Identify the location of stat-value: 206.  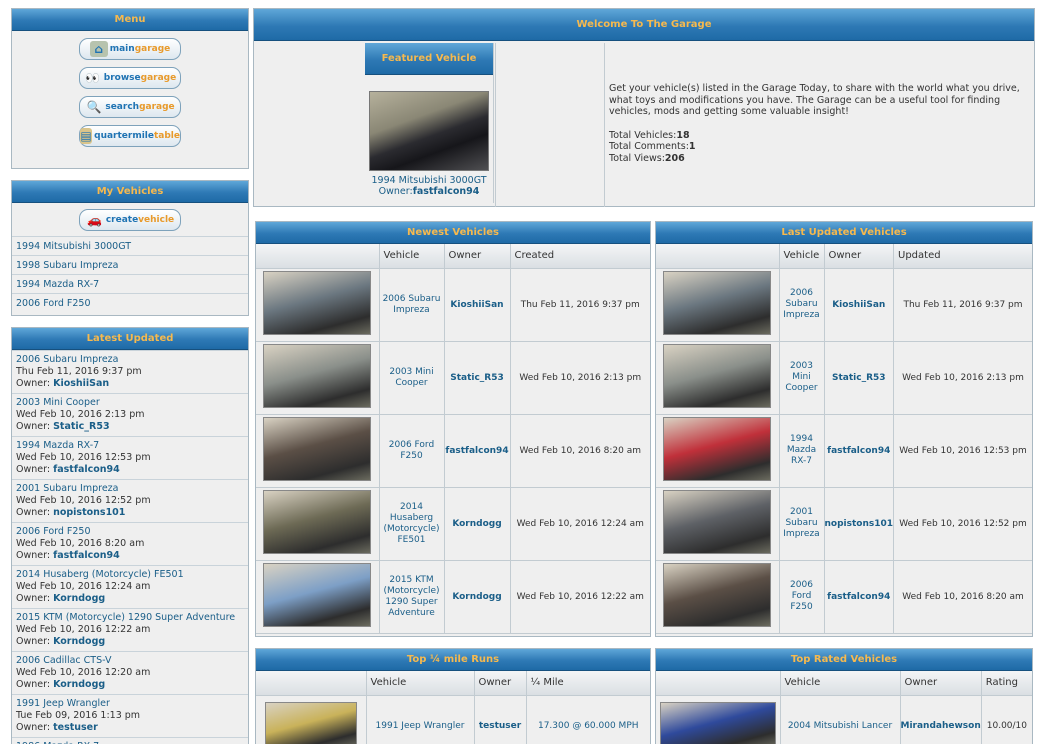
(674, 158).